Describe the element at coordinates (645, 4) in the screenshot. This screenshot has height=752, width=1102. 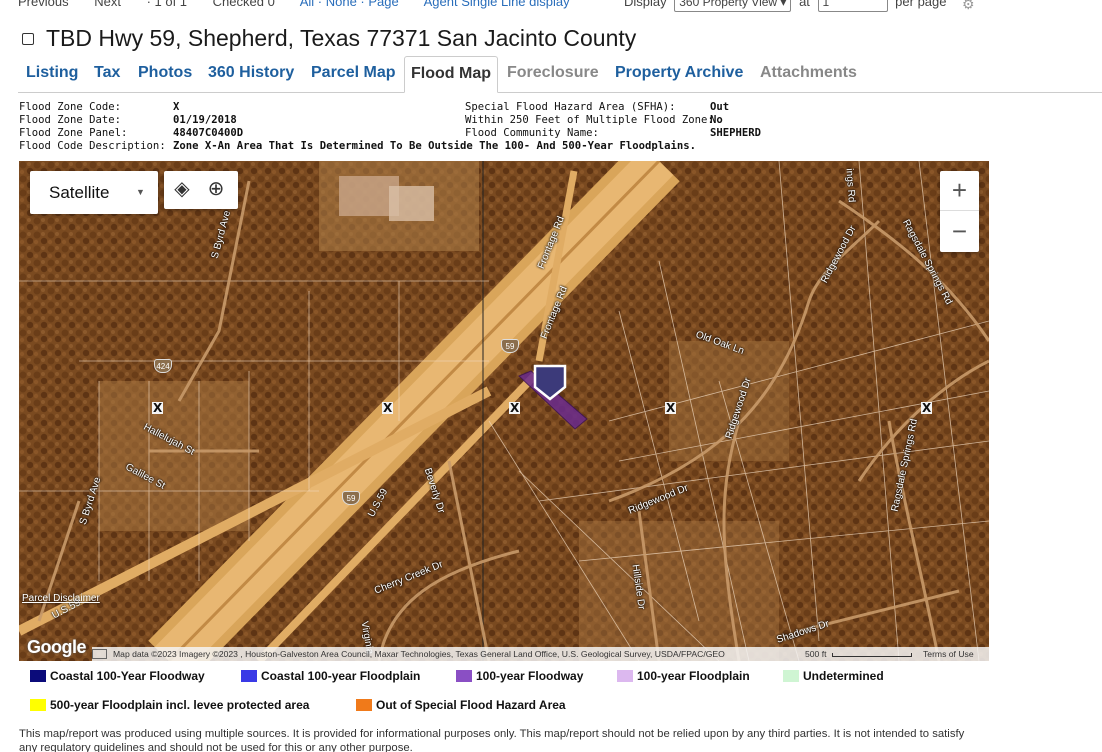
I see `display-label: Display` at that location.